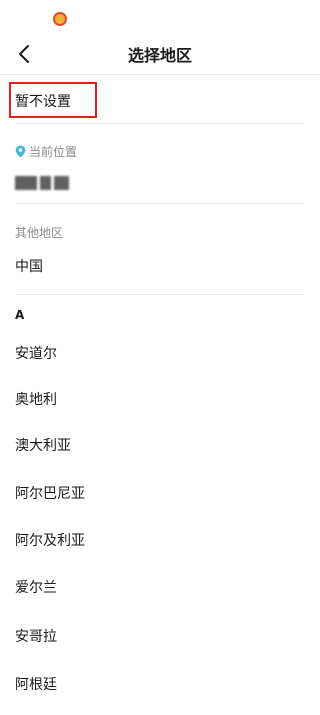 This screenshot has width=320, height=715. Describe the element at coordinates (39, 233) in the screenshot. I see `other-regions-label: 其他地区` at that location.